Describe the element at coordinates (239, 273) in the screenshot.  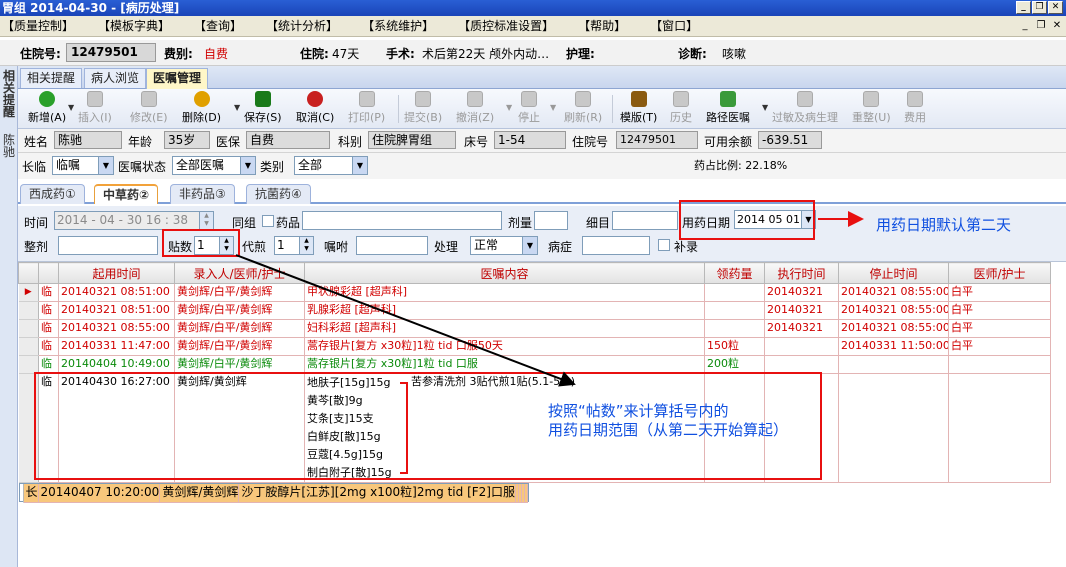
I see `col-entry-person: 录入人/医师/护士` at that location.